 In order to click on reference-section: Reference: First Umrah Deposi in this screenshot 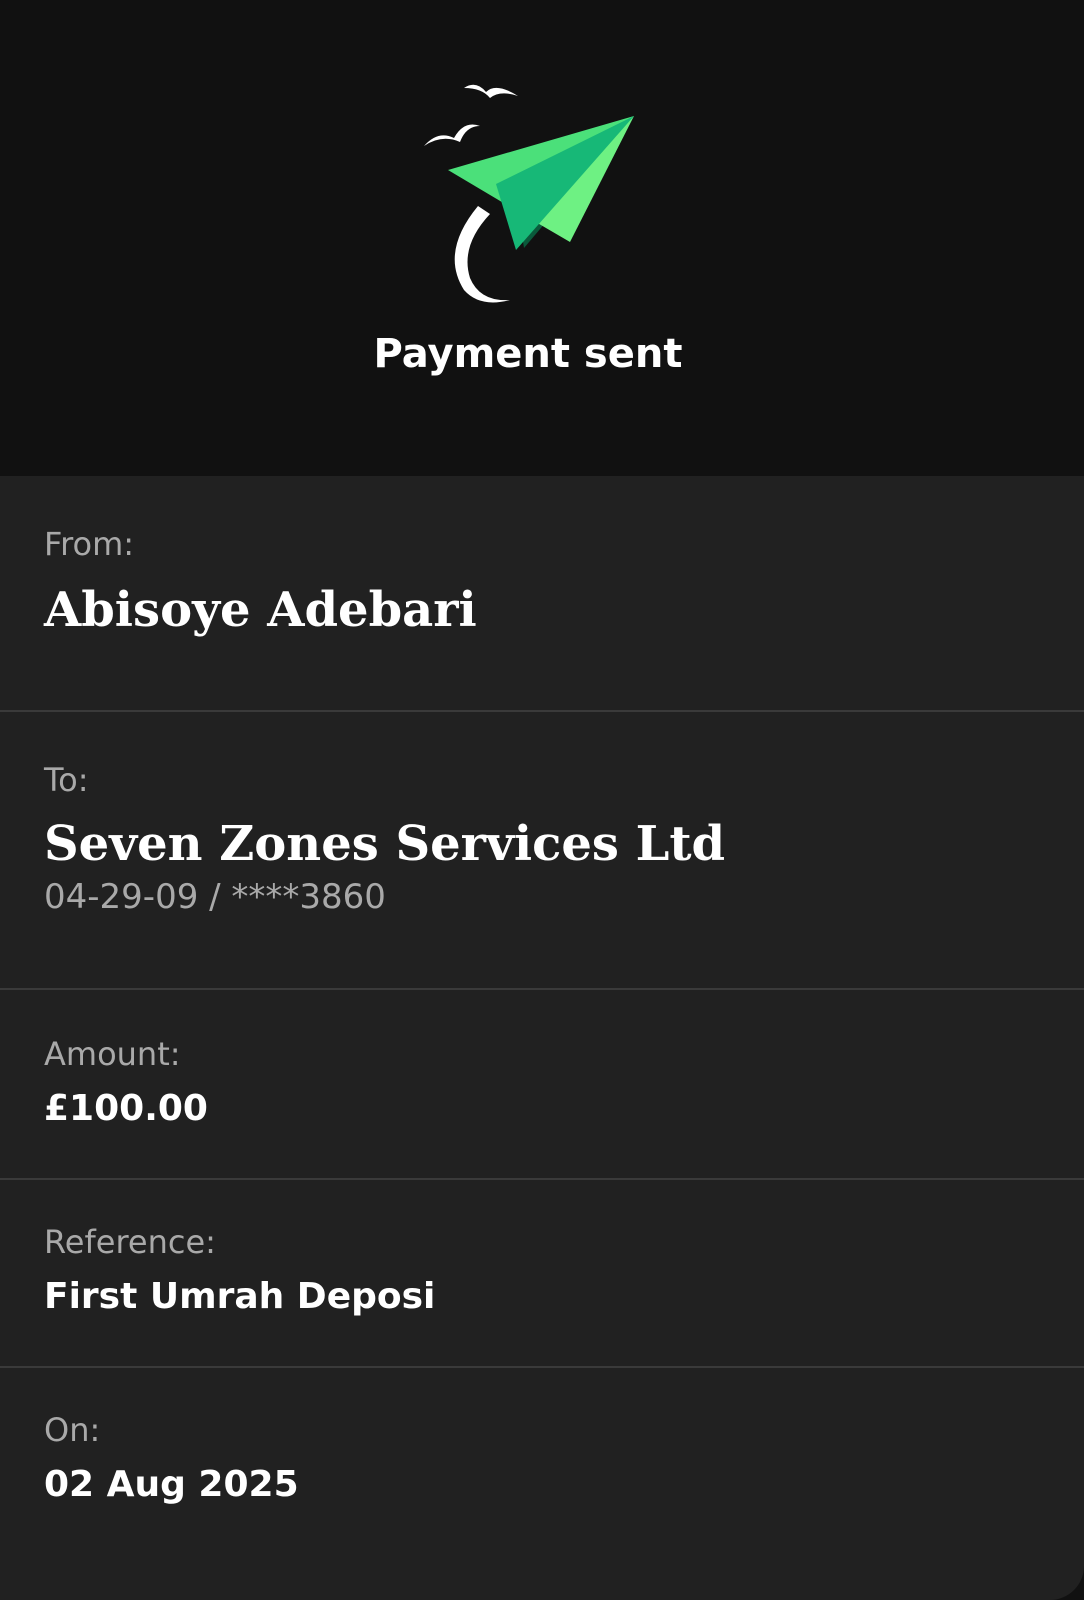, I will do `click(542, 1274)`.